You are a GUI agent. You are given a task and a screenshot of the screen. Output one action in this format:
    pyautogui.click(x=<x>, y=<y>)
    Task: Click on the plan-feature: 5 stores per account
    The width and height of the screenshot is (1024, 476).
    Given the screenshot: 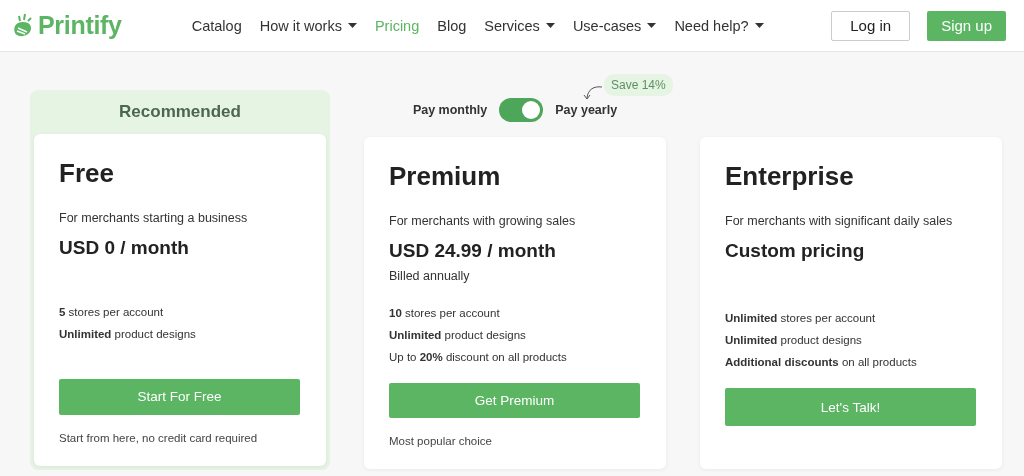 What is the action you would take?
    pyautogui.click(x=112, y=311)
    